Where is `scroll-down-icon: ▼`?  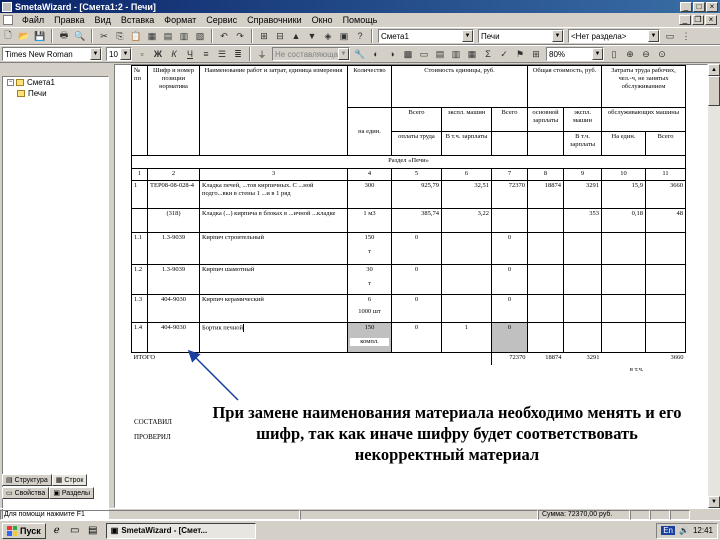 scroll-down-icon: ▼ is located at coordinates (714, 502).